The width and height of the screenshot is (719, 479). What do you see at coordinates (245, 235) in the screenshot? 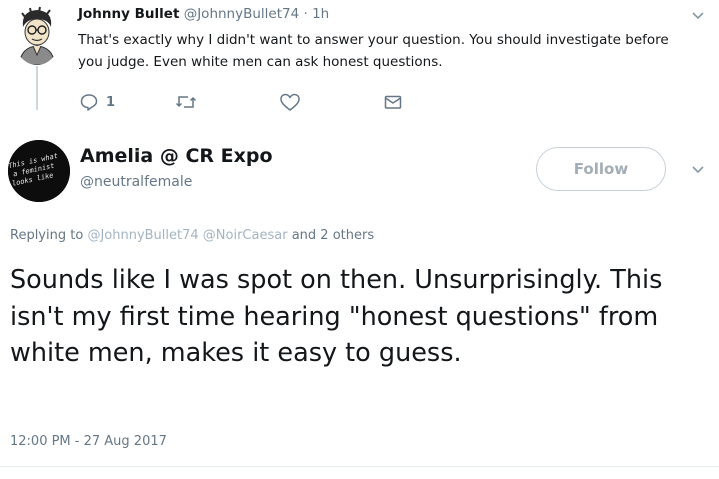
I see `replying-to-user-link: @NoirCaesar` at bounding box center [245, 235].